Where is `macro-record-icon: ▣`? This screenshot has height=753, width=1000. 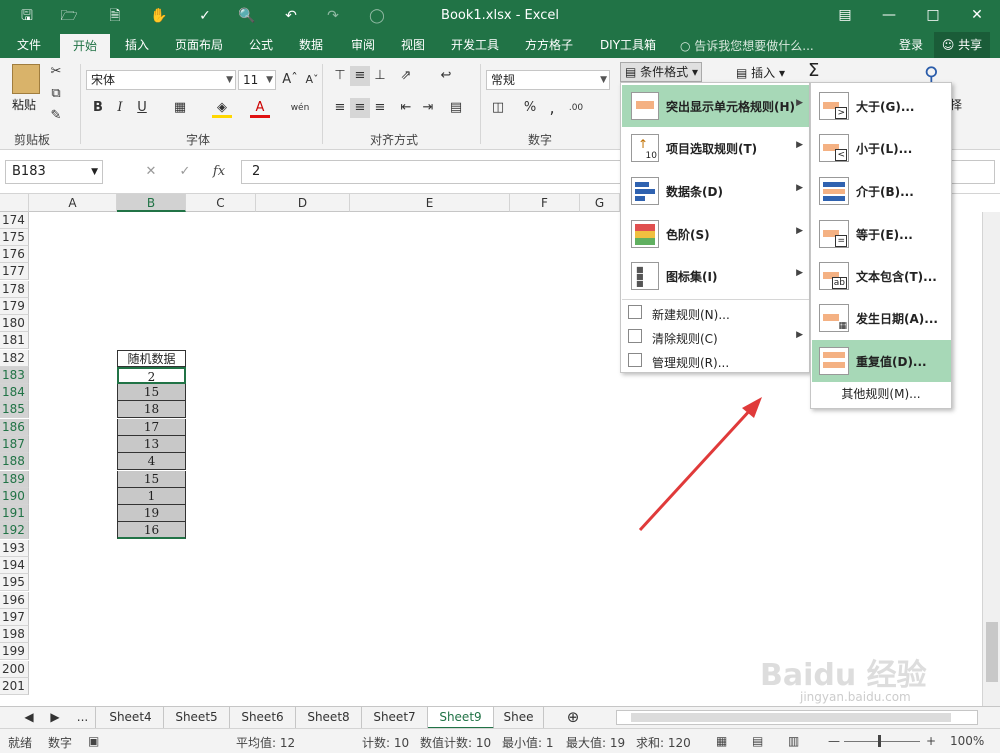
macro-record-icon: ▣ is located at coordinates (93, 741).